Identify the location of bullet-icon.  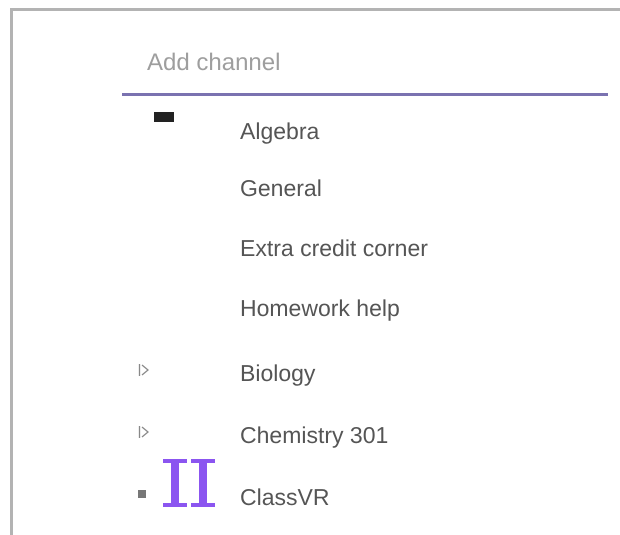
(142, 494).